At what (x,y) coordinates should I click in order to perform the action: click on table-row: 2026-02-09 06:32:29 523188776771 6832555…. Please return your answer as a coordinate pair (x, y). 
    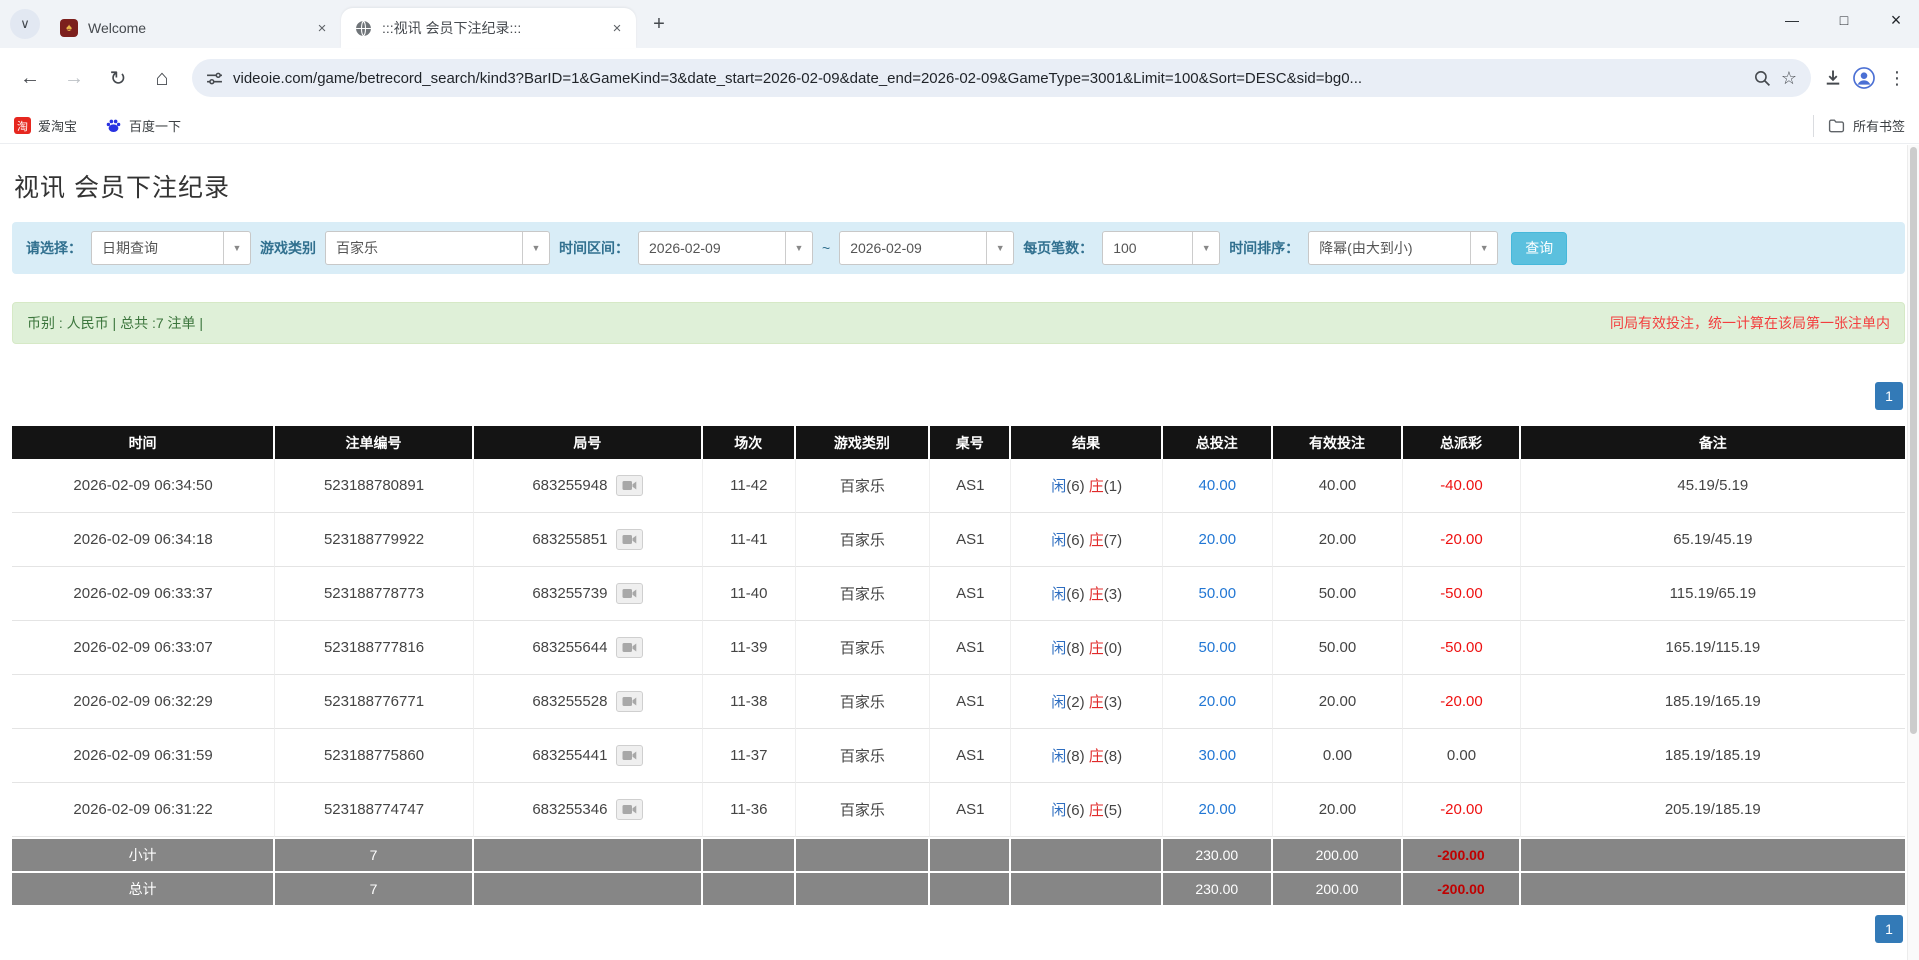
    Looking at the image, I should click on (958, 702).